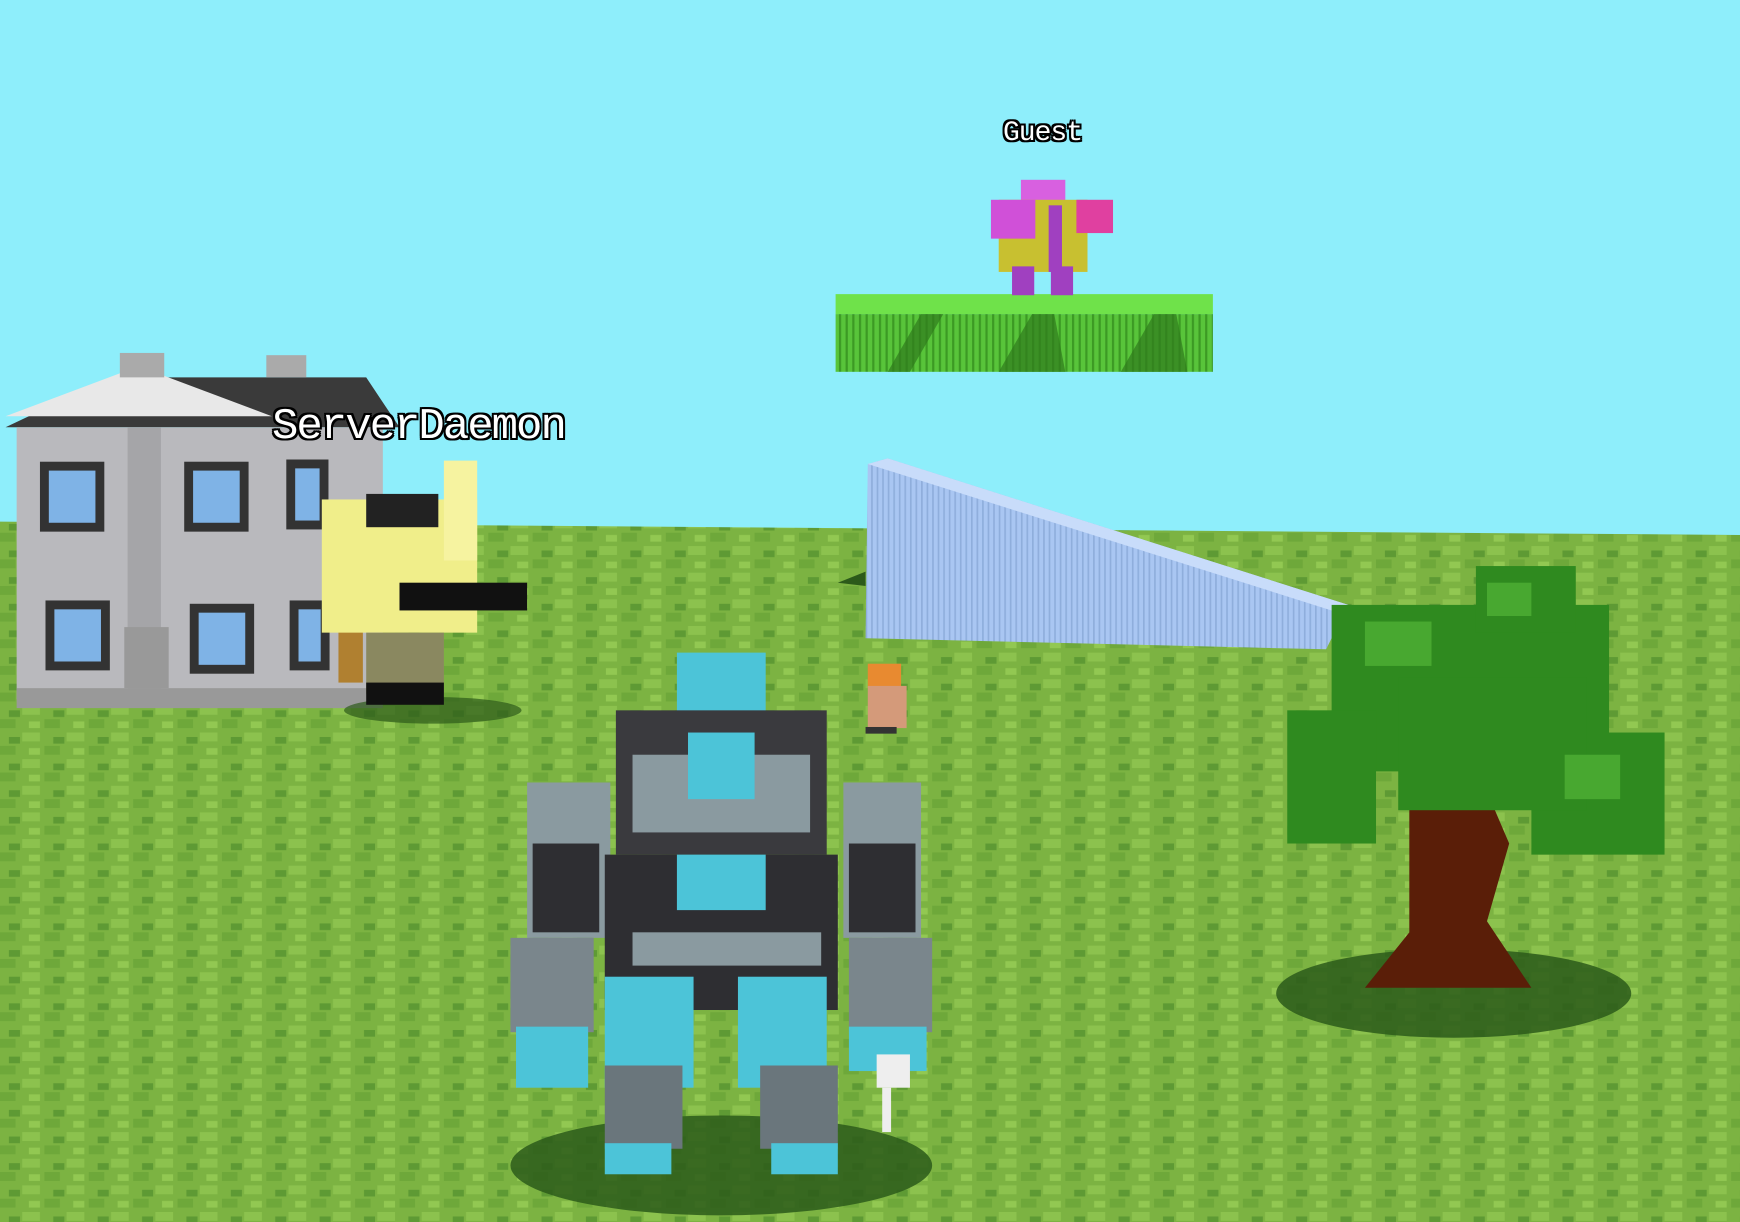  What do you see at coordinates (419, 427) in the screenshot?
I see `player-nametag-serverdaemon: ServerDaemon` at bounding box center [419, 427].